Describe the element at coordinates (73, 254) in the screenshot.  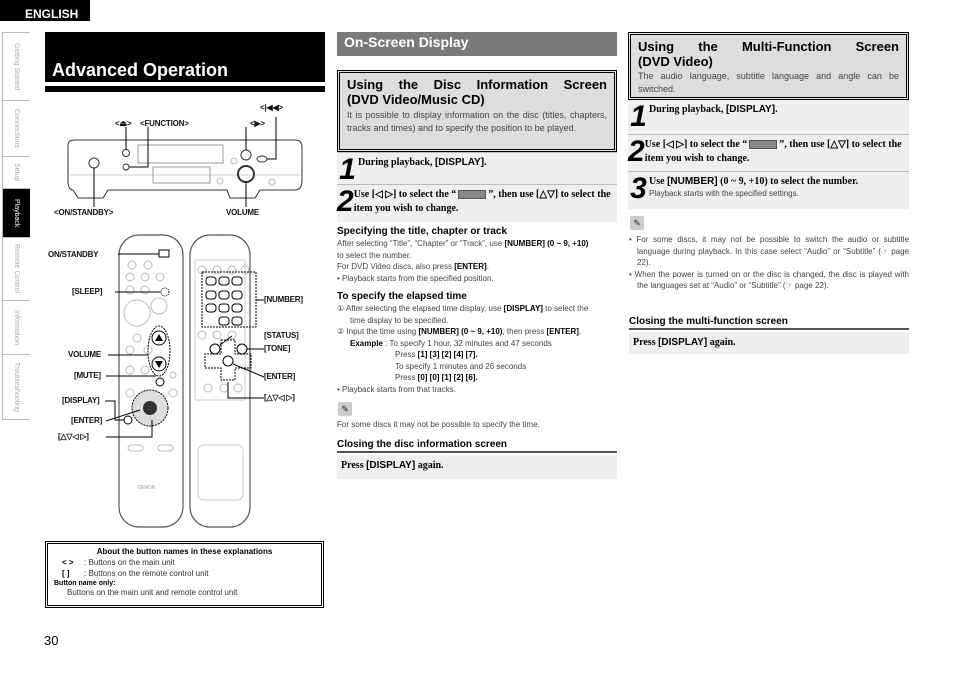
I see `label-remote-on-standby: ON/STANDBY` at that location.